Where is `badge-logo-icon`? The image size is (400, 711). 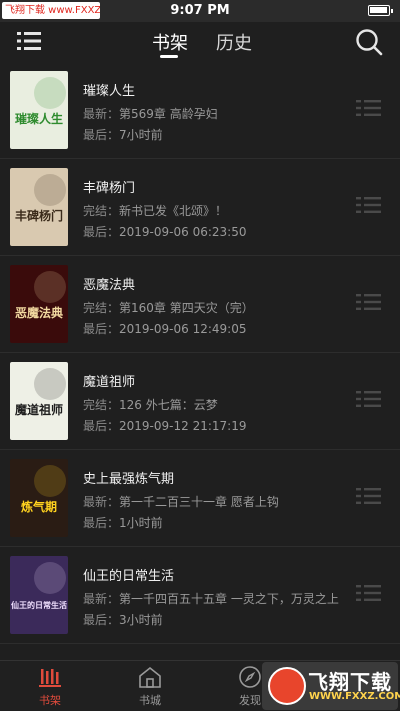
badge-logo-icon is located at coordinates (287, 686).